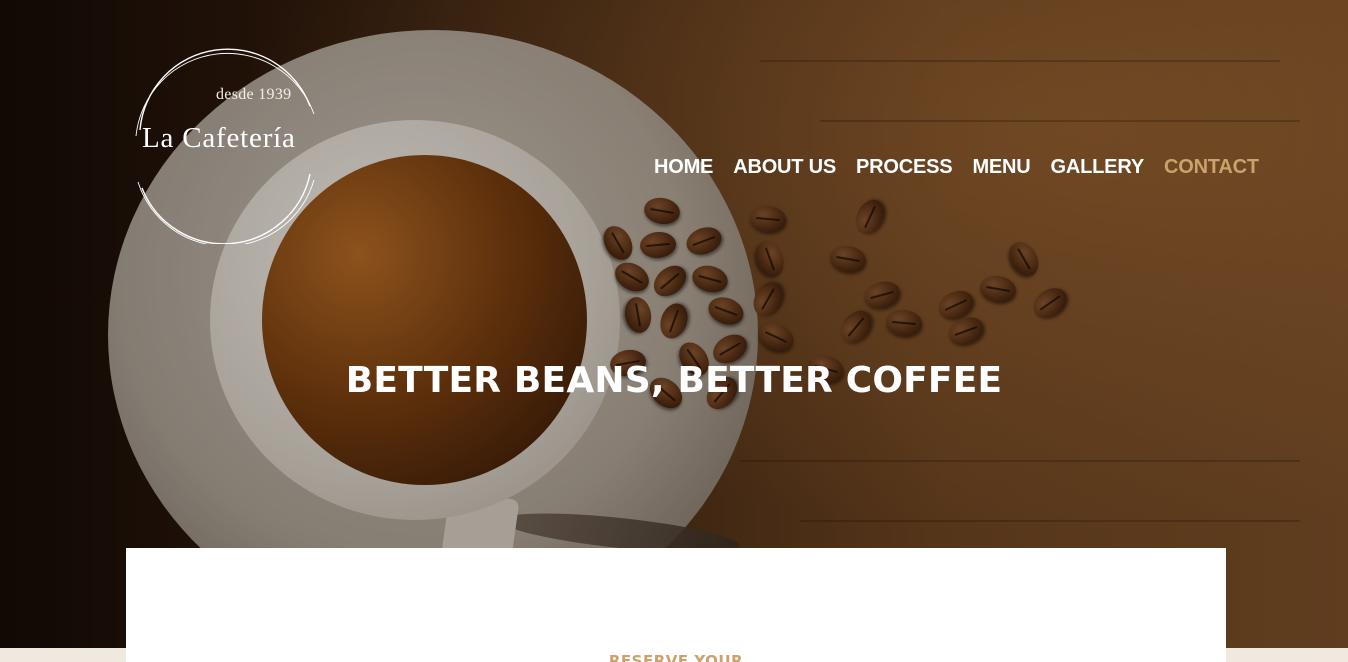 This screenshot has width=1348, height=662. I want to click on nav-link-menu: MENU, so click(1001, 167).